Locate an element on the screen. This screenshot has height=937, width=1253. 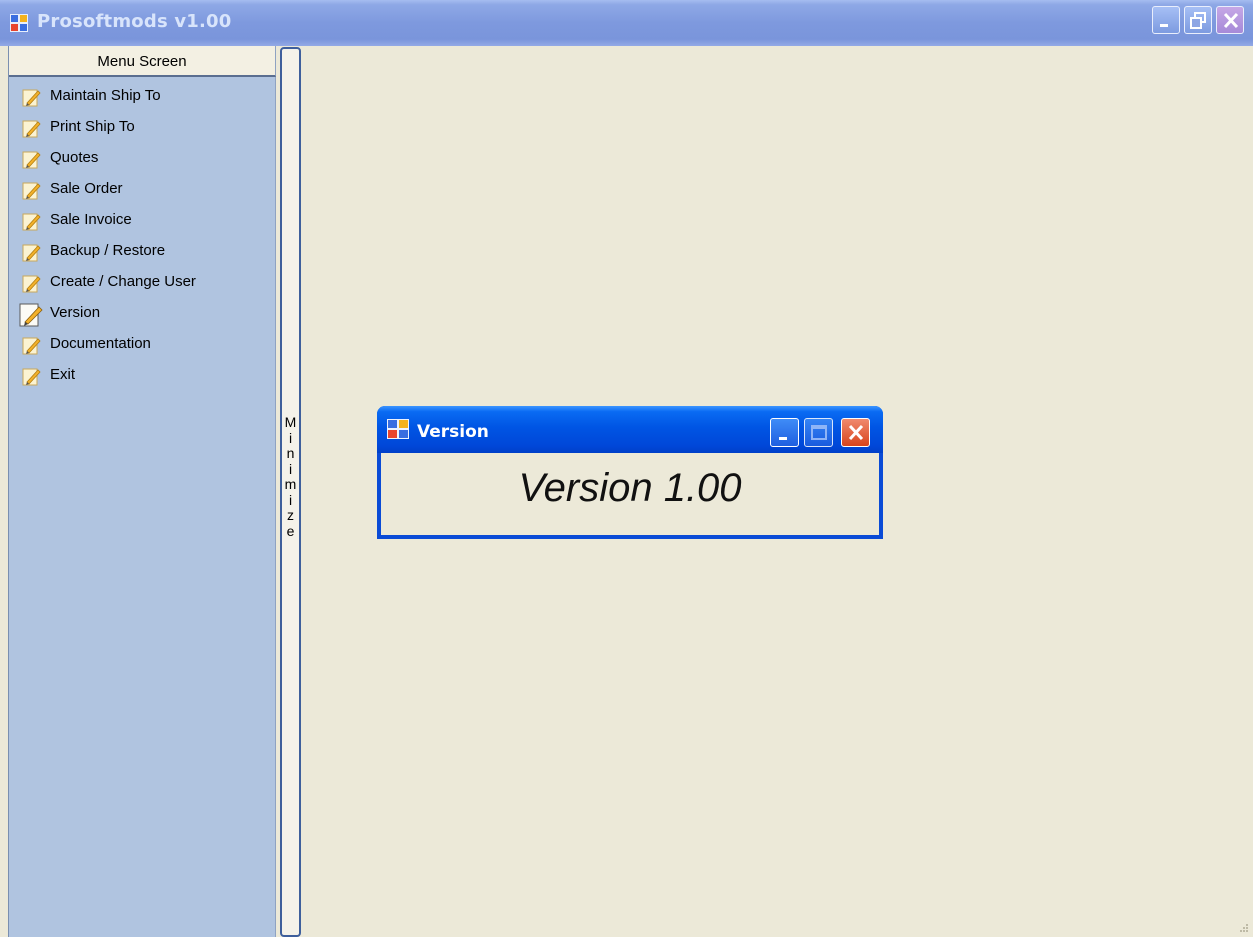
dialog-titlebar: Version is located at coordinates (630, 429).